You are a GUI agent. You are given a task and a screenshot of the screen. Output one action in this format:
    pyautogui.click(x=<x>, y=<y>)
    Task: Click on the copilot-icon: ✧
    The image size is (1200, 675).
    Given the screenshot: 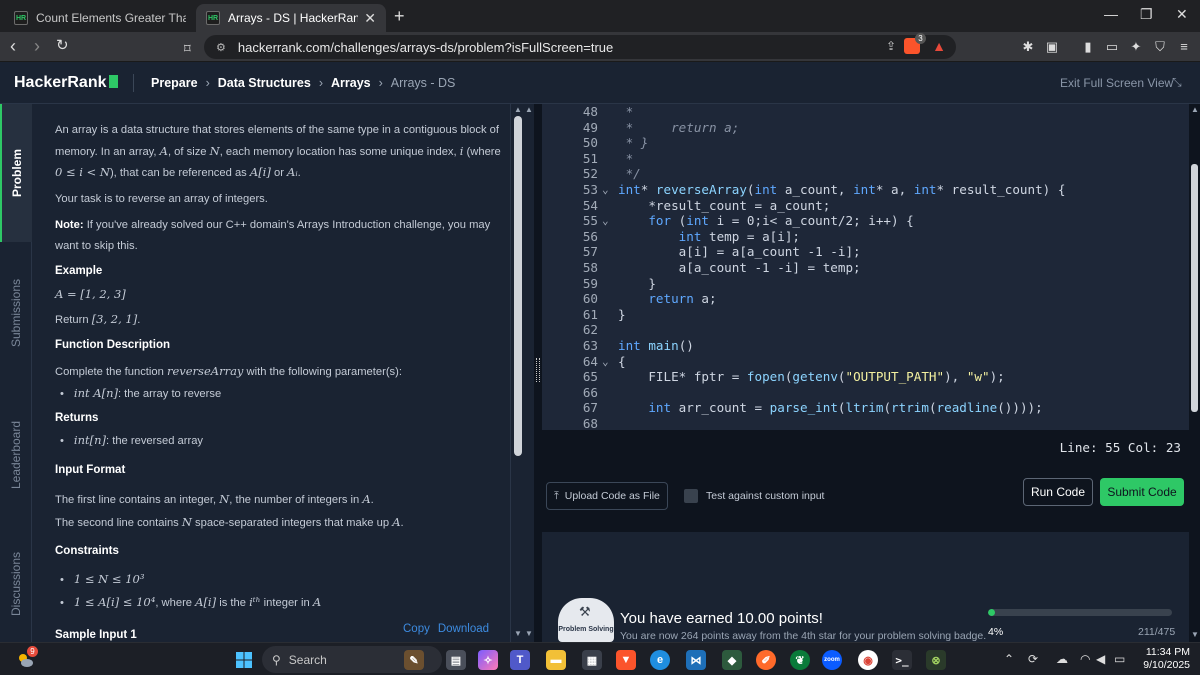 What is the action you would take?
    pyautogui.click(x=488, y=660)
    